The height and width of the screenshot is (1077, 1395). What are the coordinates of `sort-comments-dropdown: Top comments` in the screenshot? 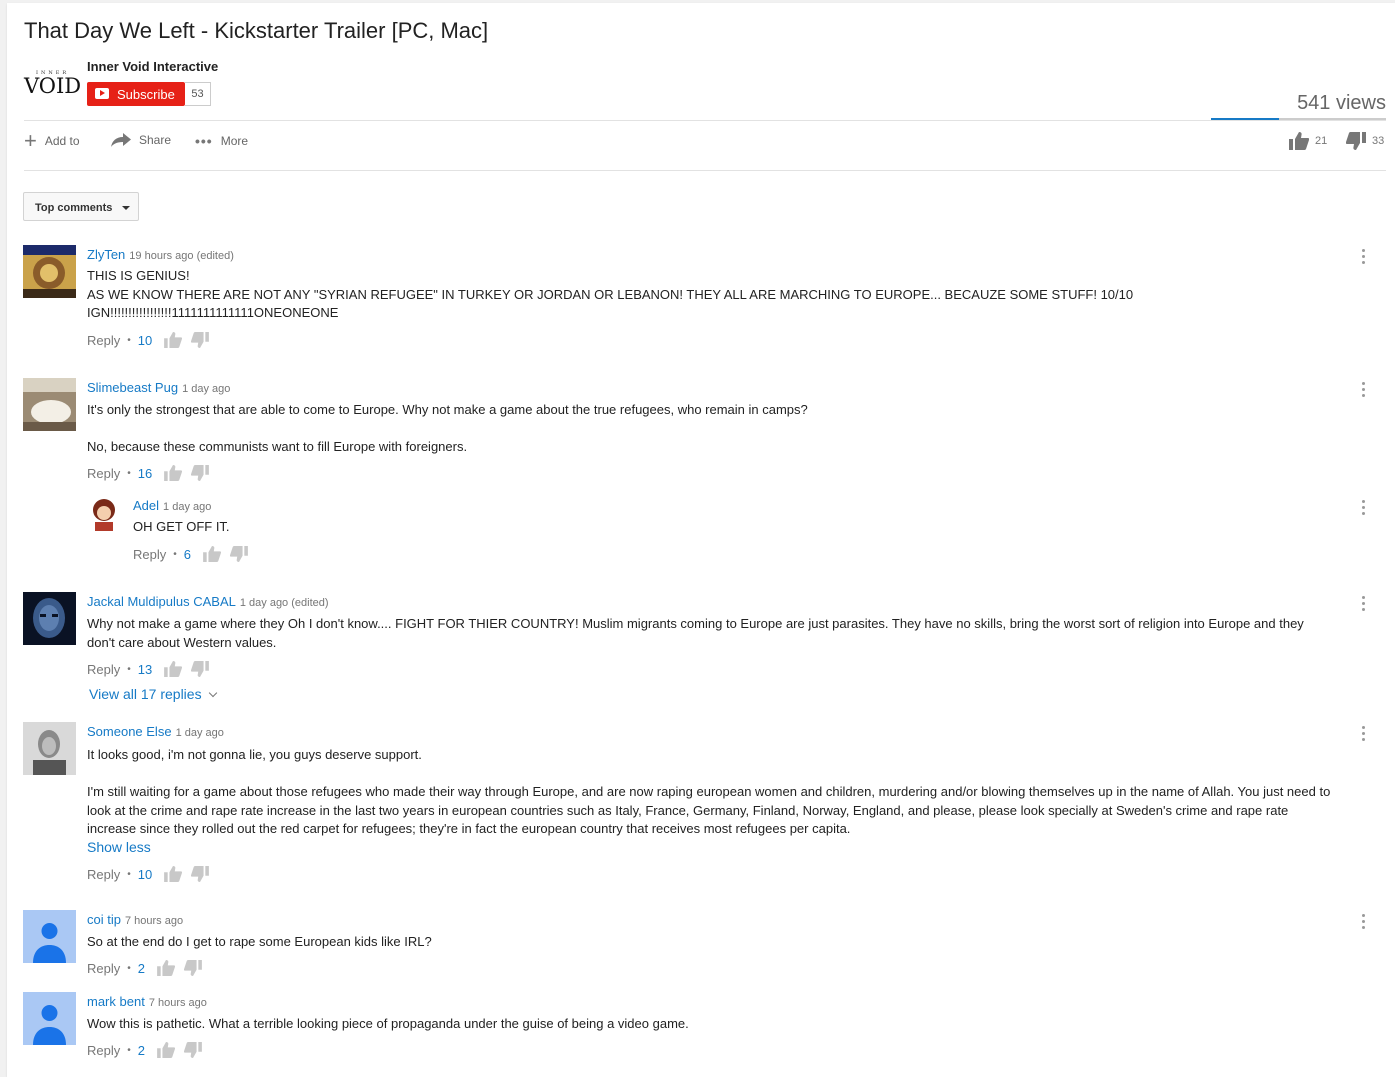 It's located at (81, 206).